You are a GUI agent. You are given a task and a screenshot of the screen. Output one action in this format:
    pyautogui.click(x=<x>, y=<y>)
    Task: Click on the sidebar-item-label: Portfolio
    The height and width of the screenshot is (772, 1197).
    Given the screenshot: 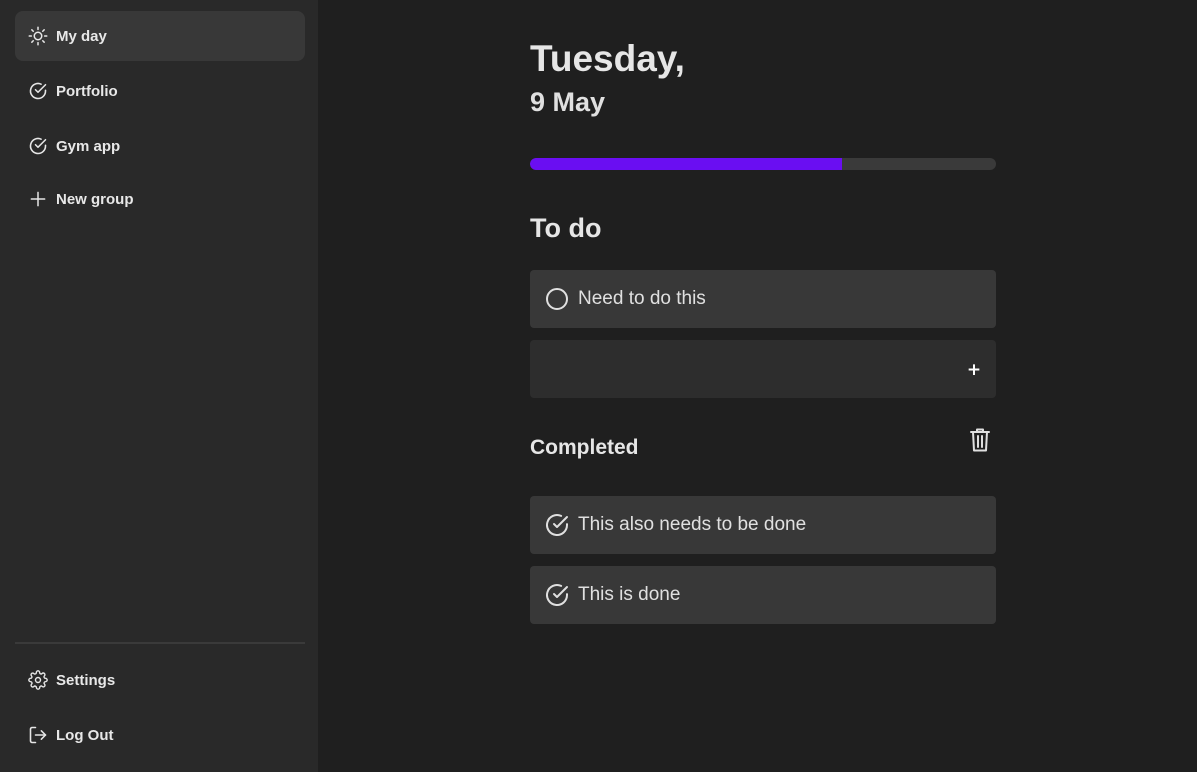 What is the action you would take?
    pyautogui.click(x=87, y=91)
    